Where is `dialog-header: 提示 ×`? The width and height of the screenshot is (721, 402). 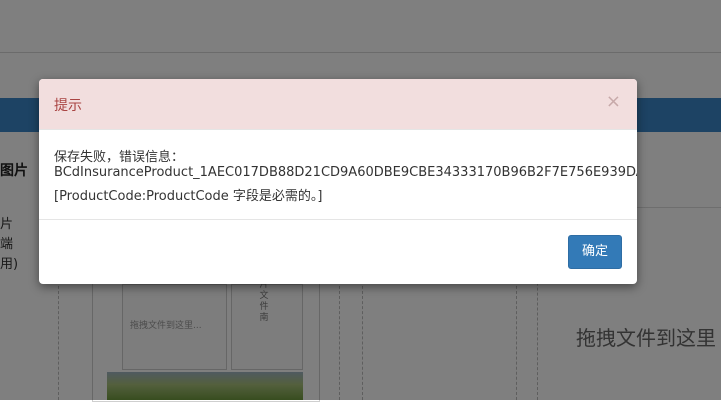
dialog-header: 提示 × is located at coordinates (338, 104).